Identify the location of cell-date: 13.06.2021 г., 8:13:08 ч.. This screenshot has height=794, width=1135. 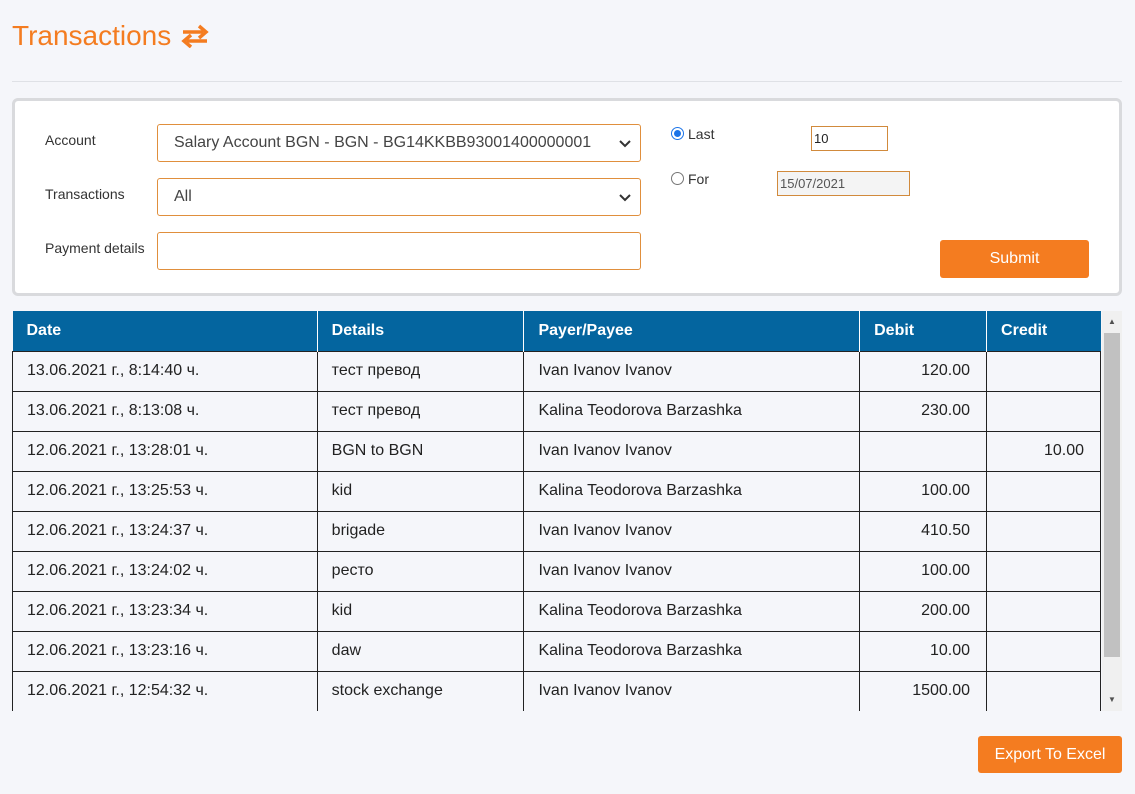
(165, 411).